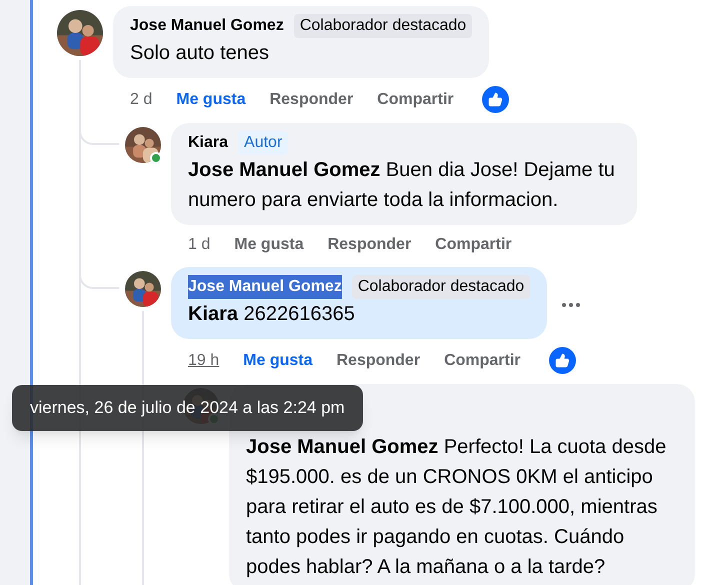  I want to click on comment-text: Jose Manuel Gomez Buen dia Jose! Dejame tu numero para enviarte toda la informacion., so click(402, 185).